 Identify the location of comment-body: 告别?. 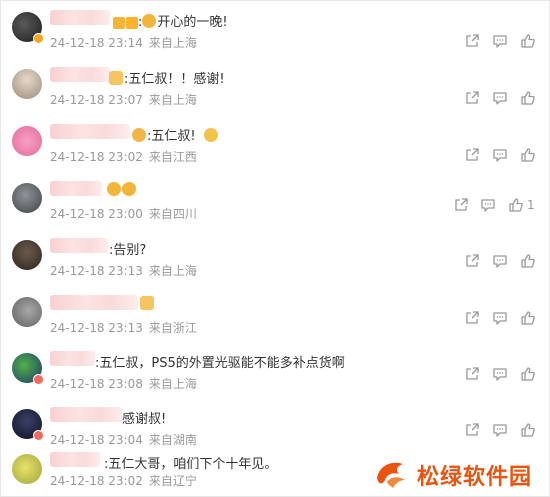
(130, 250).